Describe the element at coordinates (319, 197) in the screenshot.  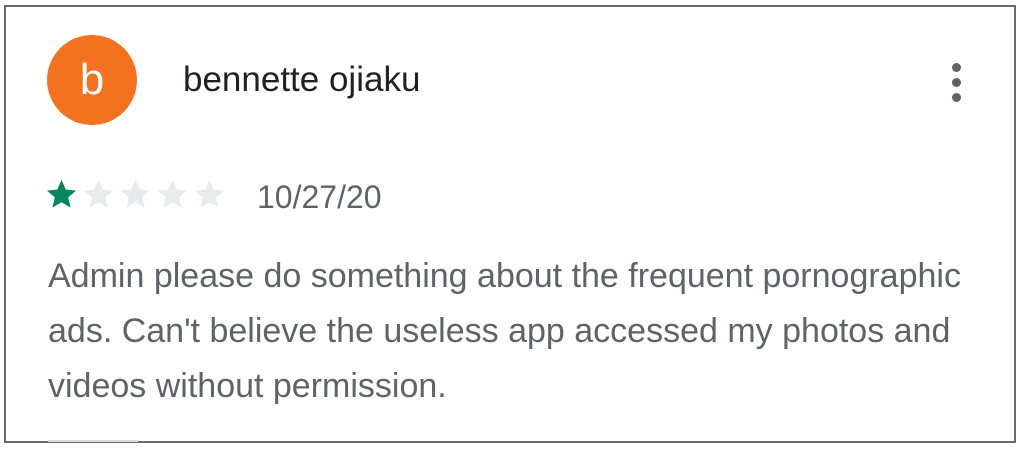
I see `review-date: 10/27/20` at that location.